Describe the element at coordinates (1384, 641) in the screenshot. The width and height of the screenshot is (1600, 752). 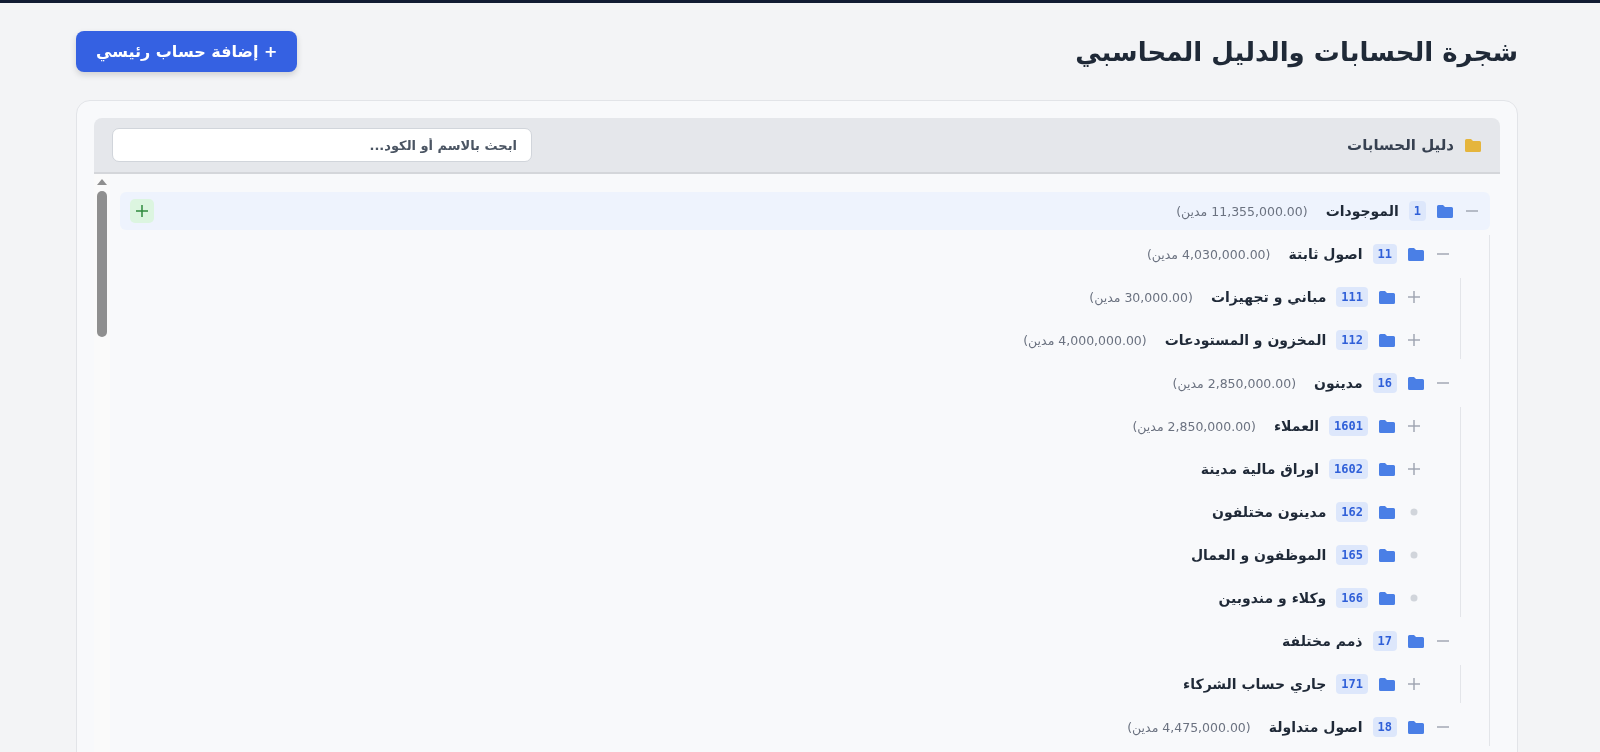
I see `account-code: 17` at that location.